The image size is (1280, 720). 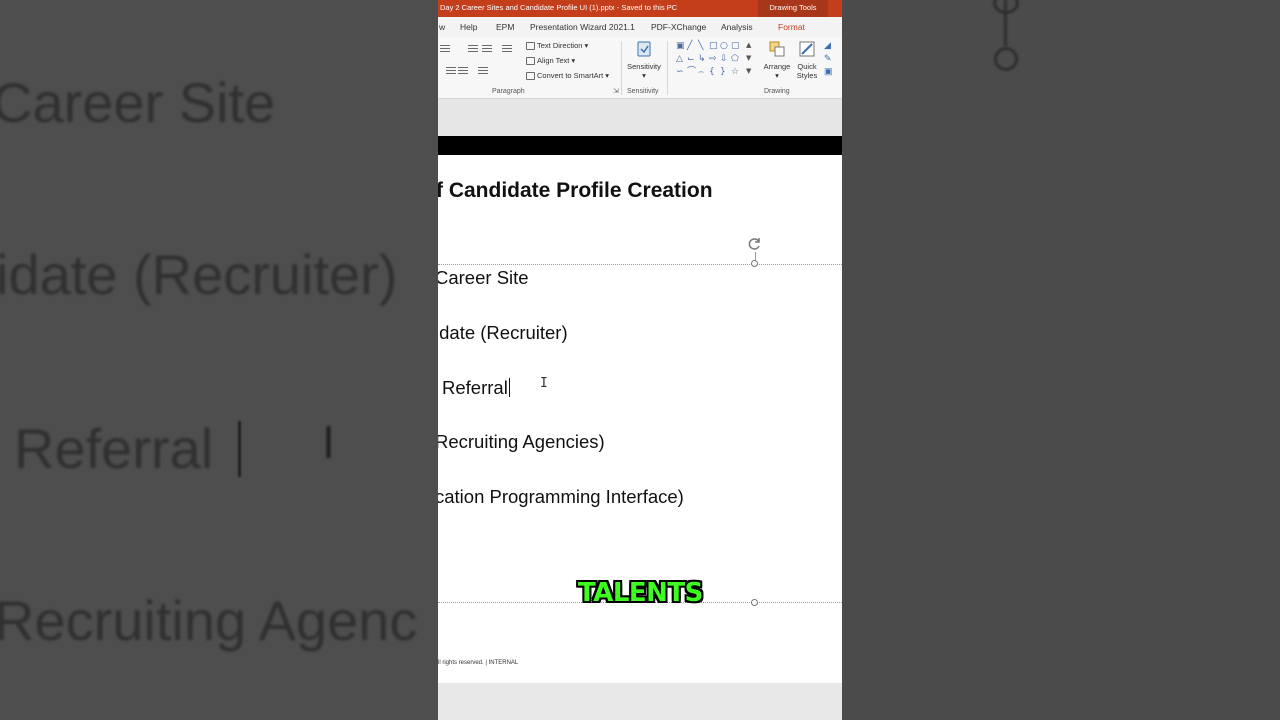 I want to click on group-label-sensitivity: Sensitivity, so click(x=643, y=91).